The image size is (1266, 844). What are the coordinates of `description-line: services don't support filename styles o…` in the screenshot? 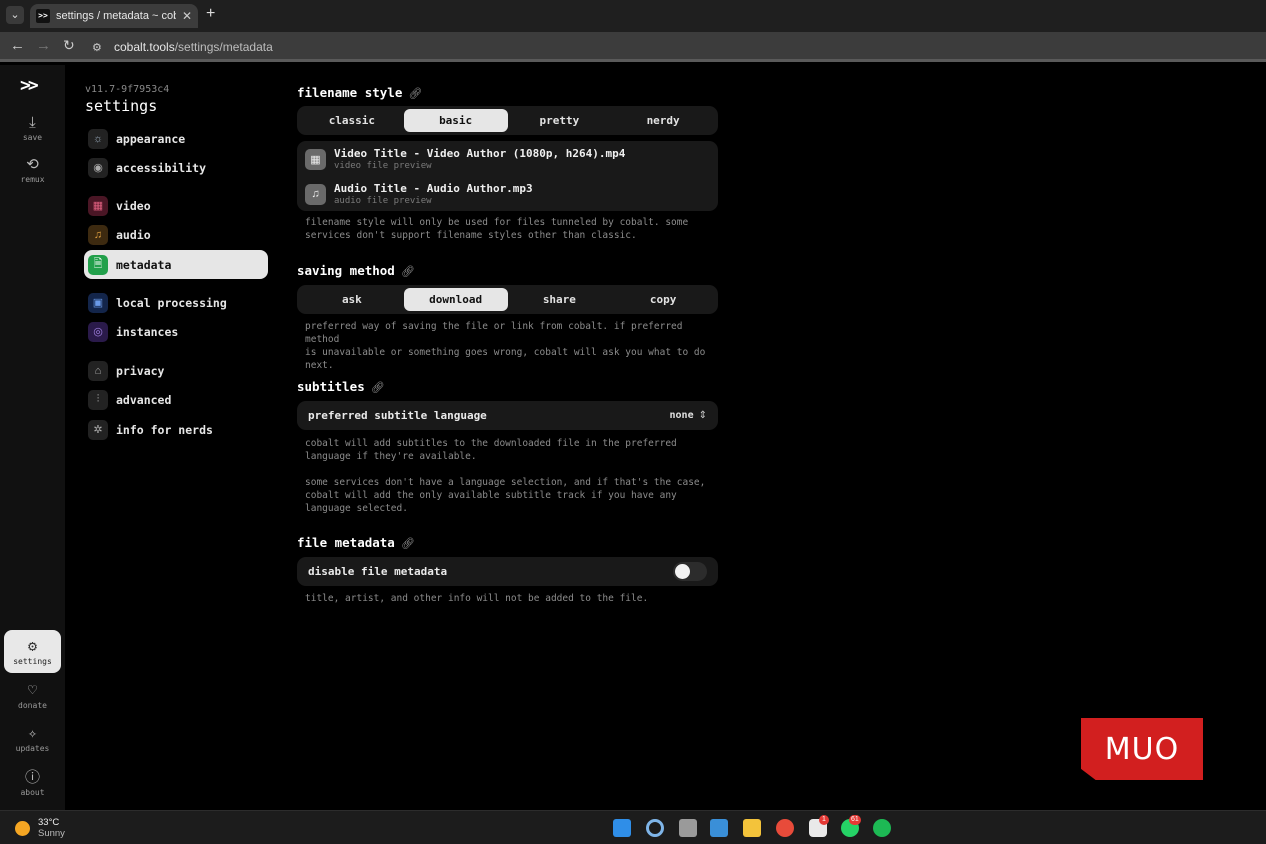 It's located at (471, 235).